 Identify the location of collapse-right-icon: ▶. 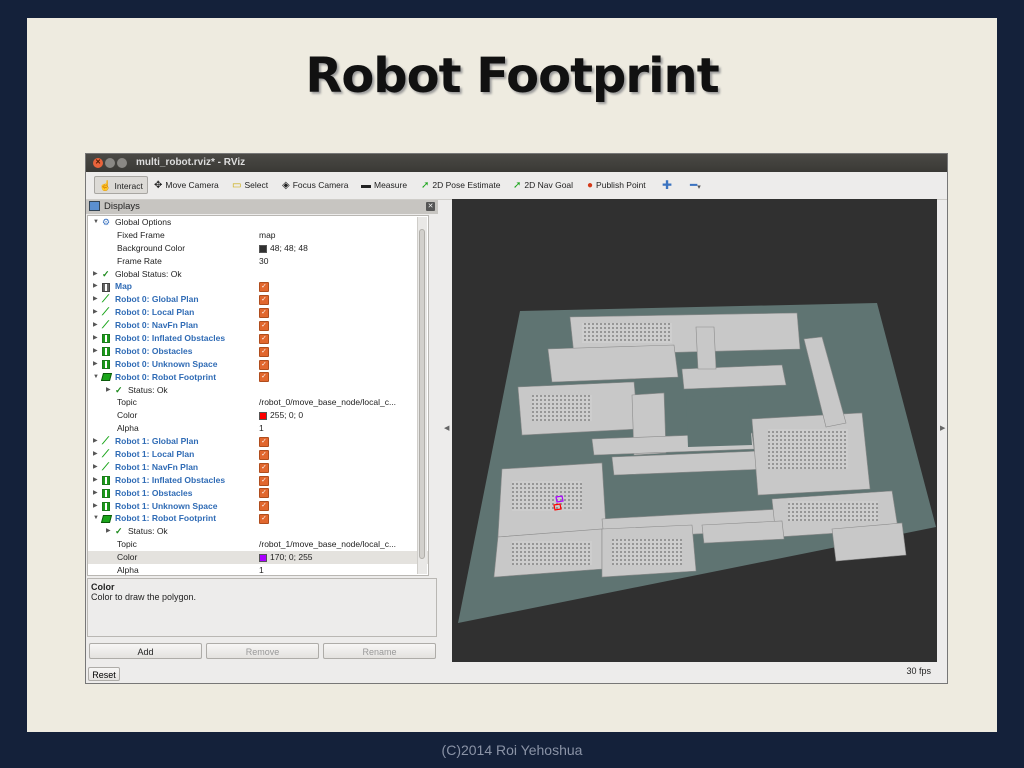
(942, 428).